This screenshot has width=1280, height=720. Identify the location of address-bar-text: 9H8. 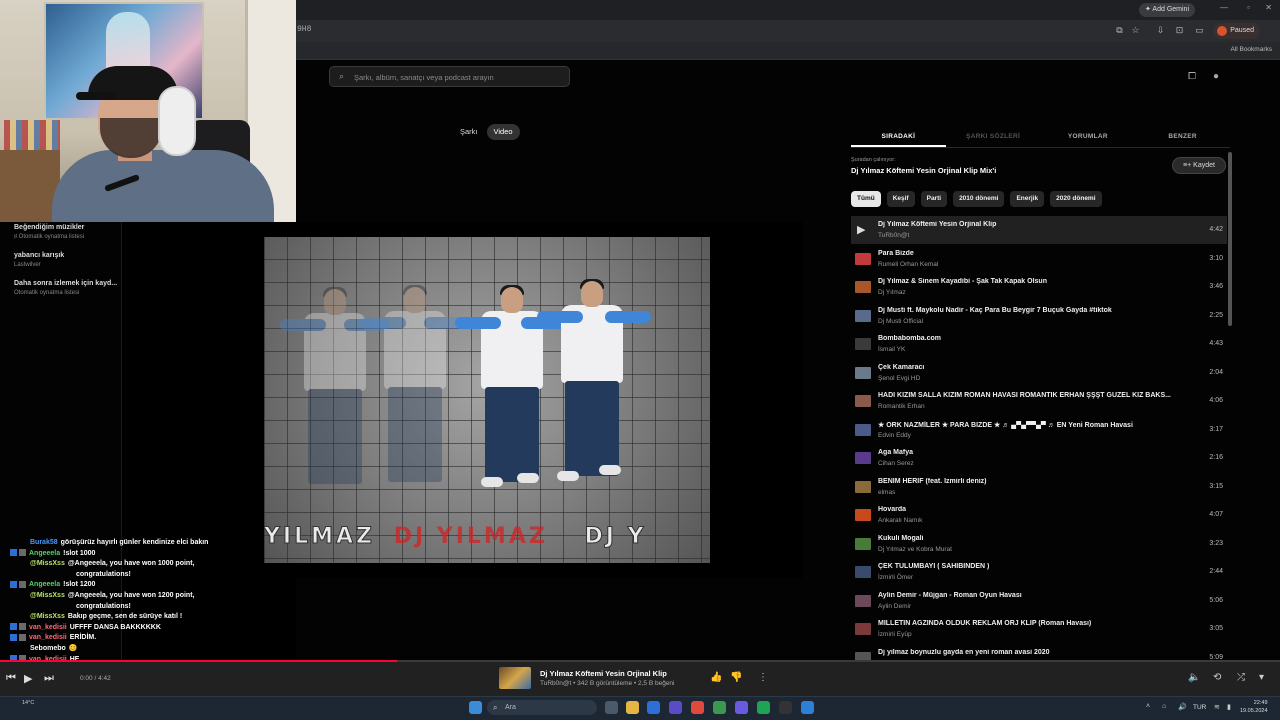
(304, 29).